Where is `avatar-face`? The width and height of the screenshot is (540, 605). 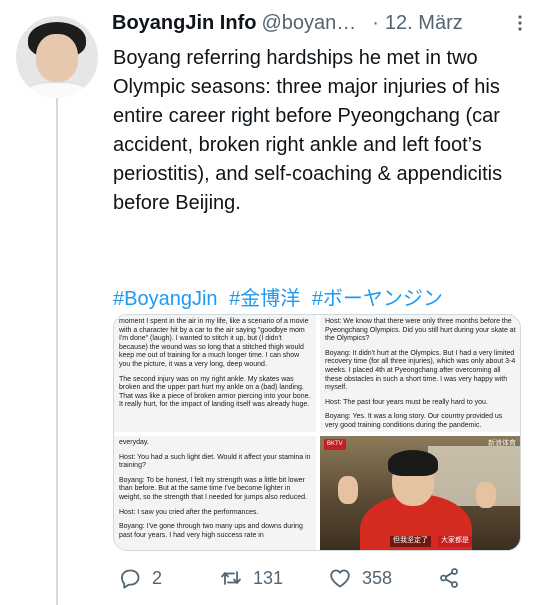 avatar-face is located at coordinates (57, 58).